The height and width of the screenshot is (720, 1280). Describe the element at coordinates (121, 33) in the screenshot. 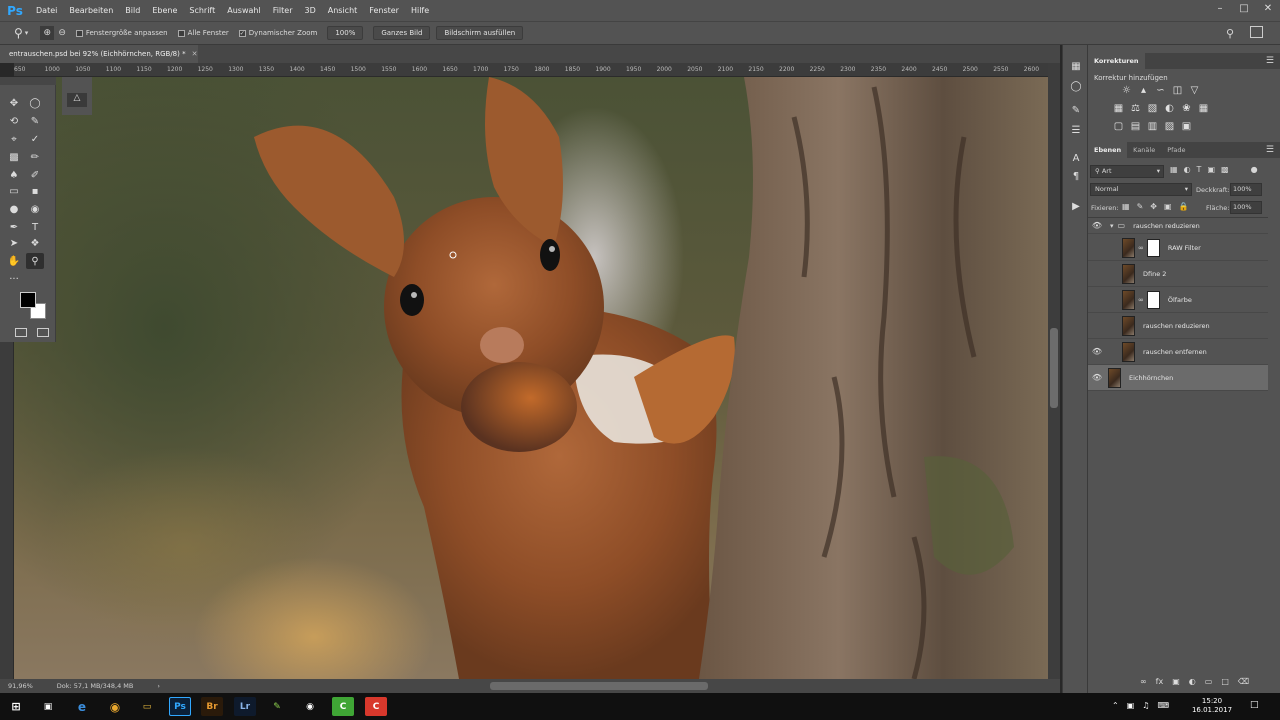

I see `fit-window-checkbox: Fenstergröße anpassen` at that location.